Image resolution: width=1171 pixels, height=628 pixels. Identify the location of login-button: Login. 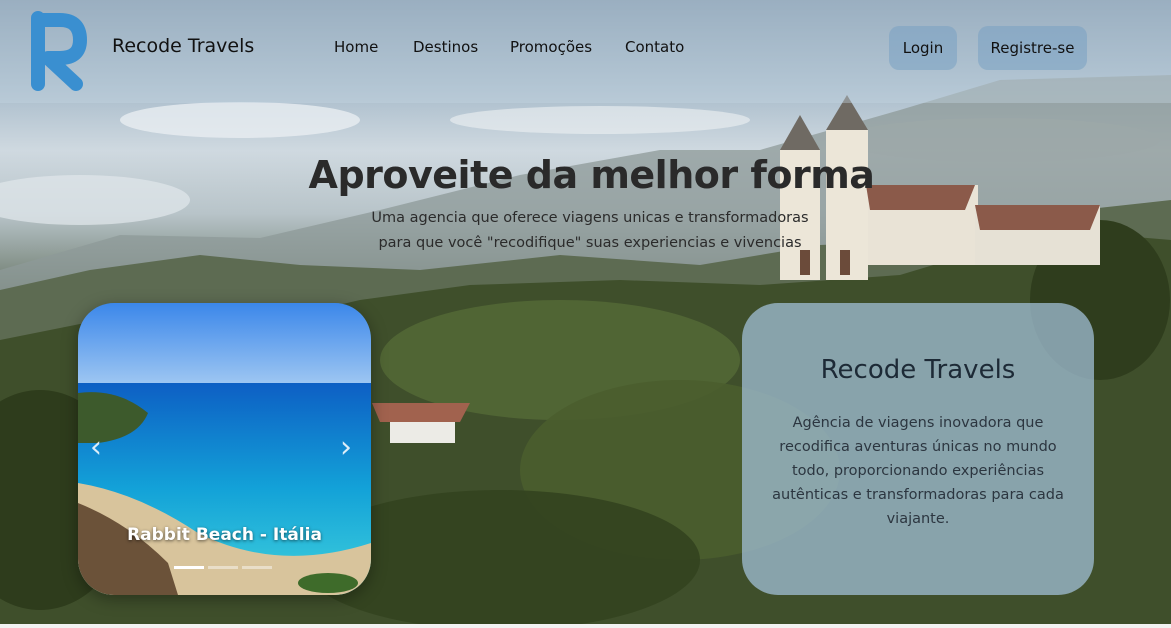
(923, 48).